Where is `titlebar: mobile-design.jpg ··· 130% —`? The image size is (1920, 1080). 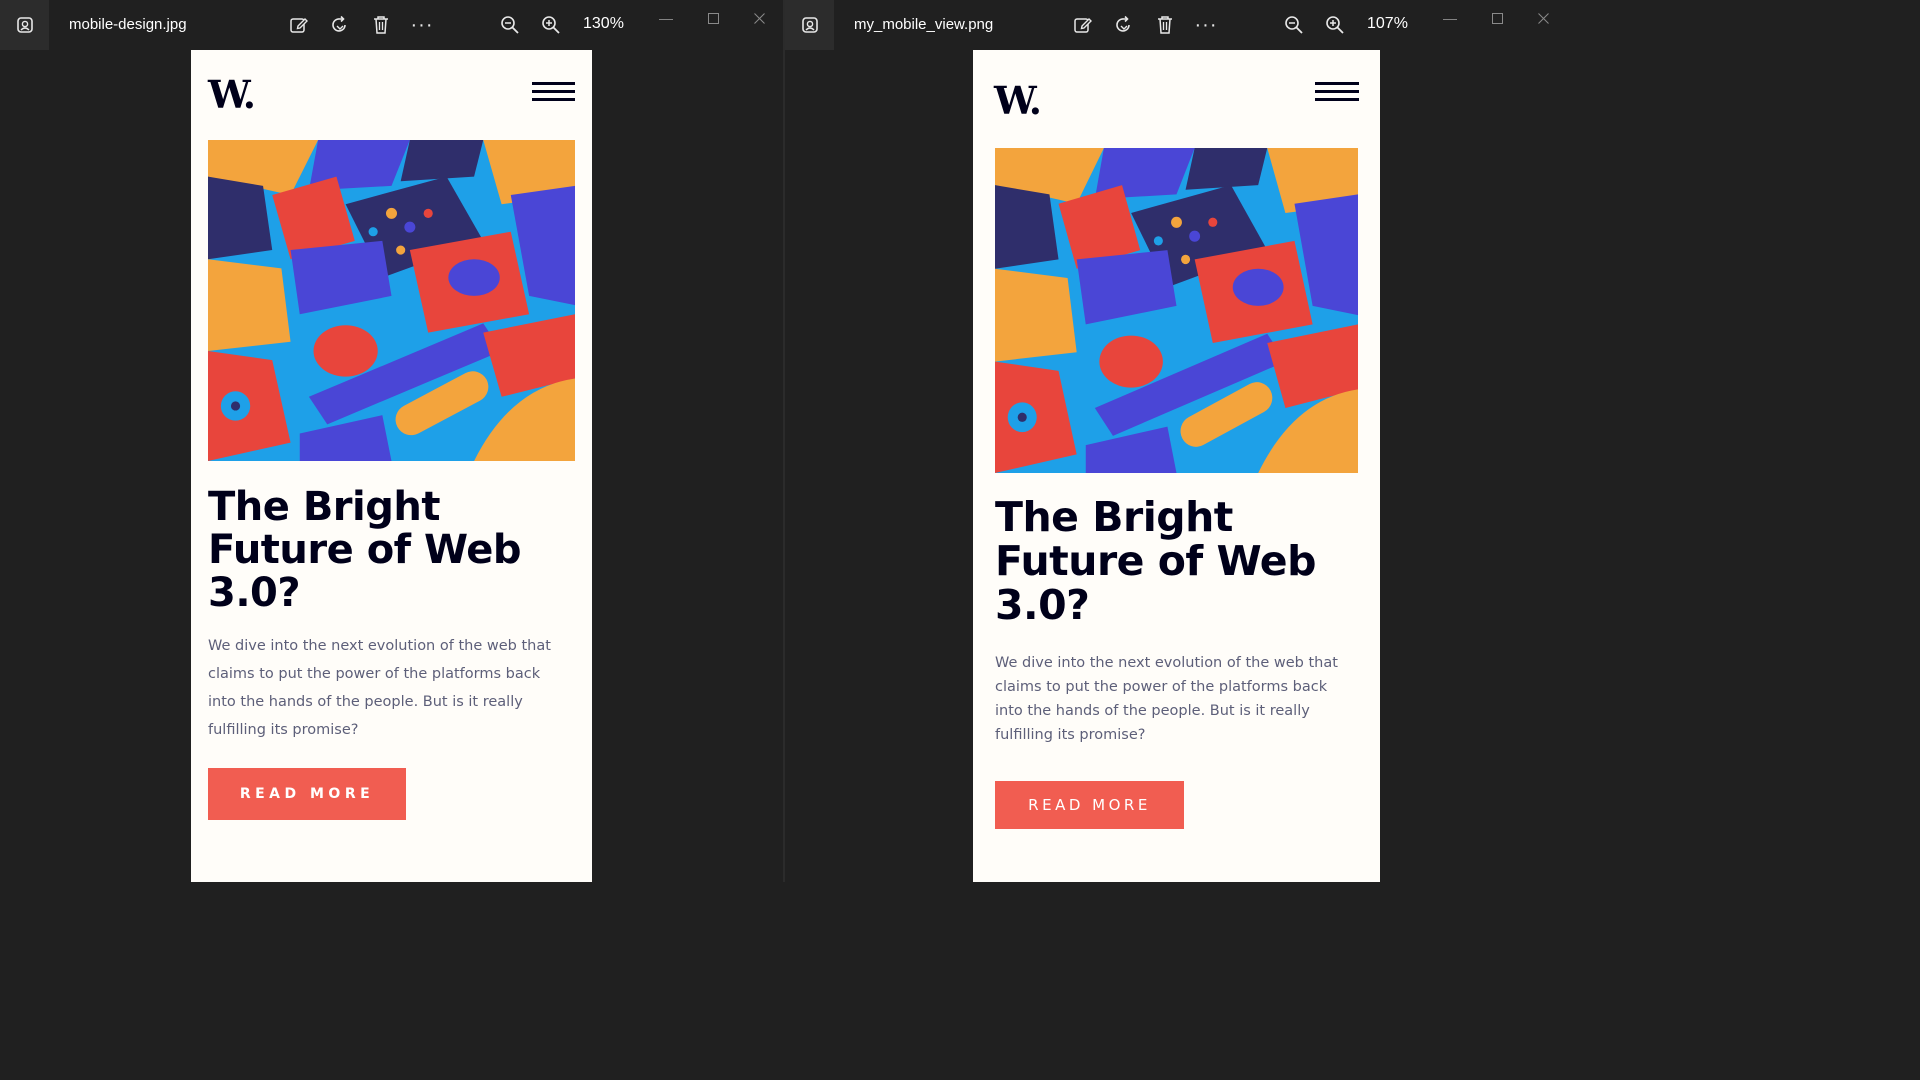 titlebar: mobile-design.jpg ··· 130% — is located at coordinates (391, 25).